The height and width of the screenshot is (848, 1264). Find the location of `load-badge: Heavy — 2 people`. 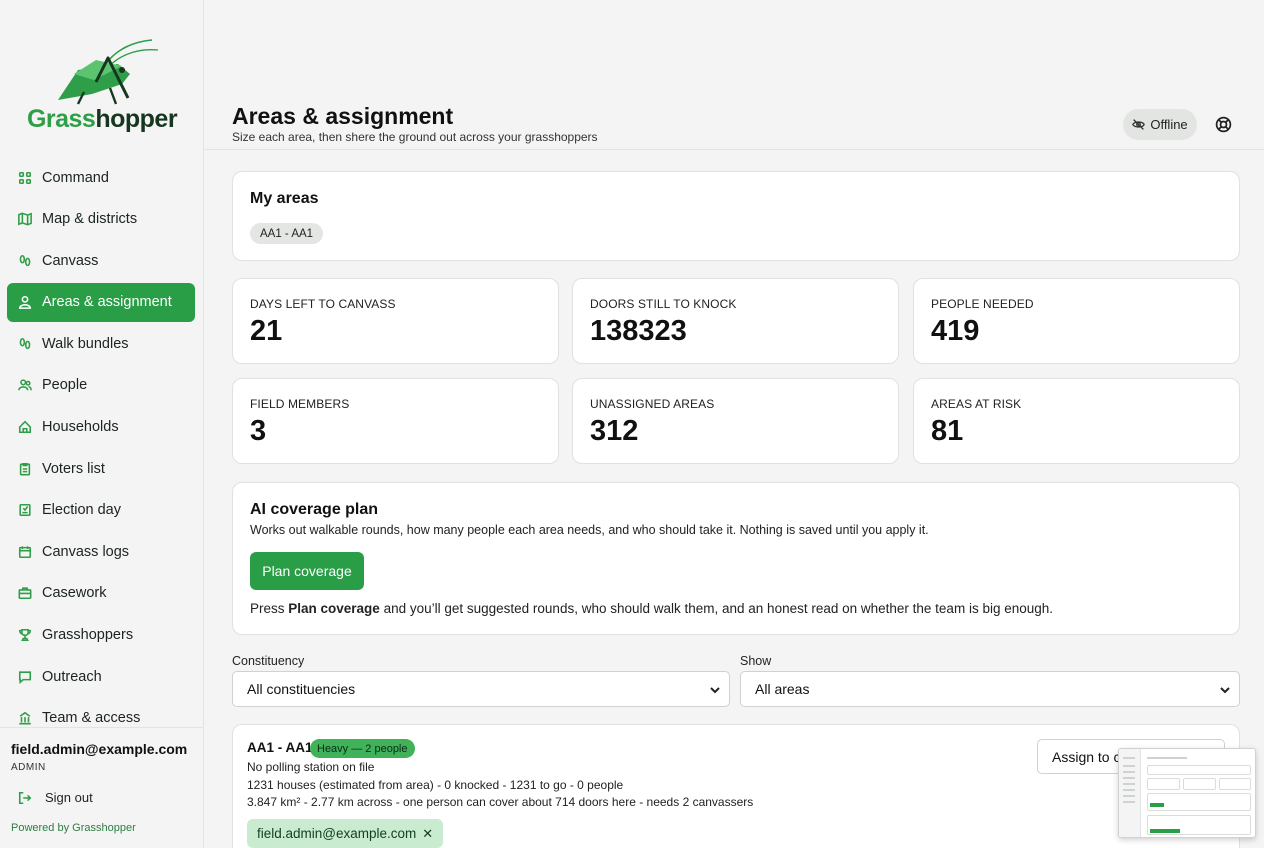

load-badge: Heavy — 2 people is located at coordinates (362, 748).